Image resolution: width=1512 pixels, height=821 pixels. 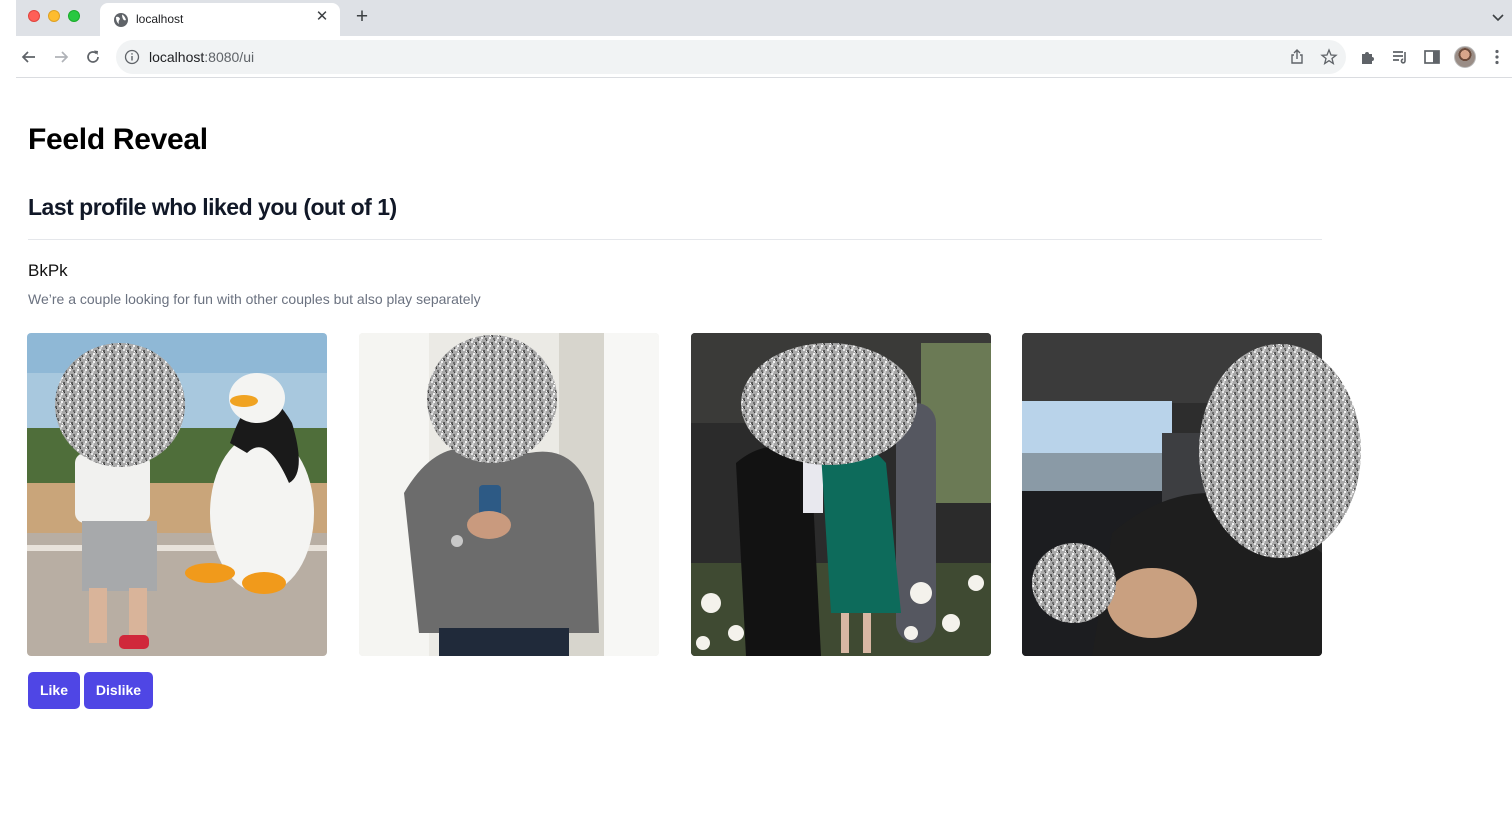 I want to click on divider, so click(x=675, y=239).